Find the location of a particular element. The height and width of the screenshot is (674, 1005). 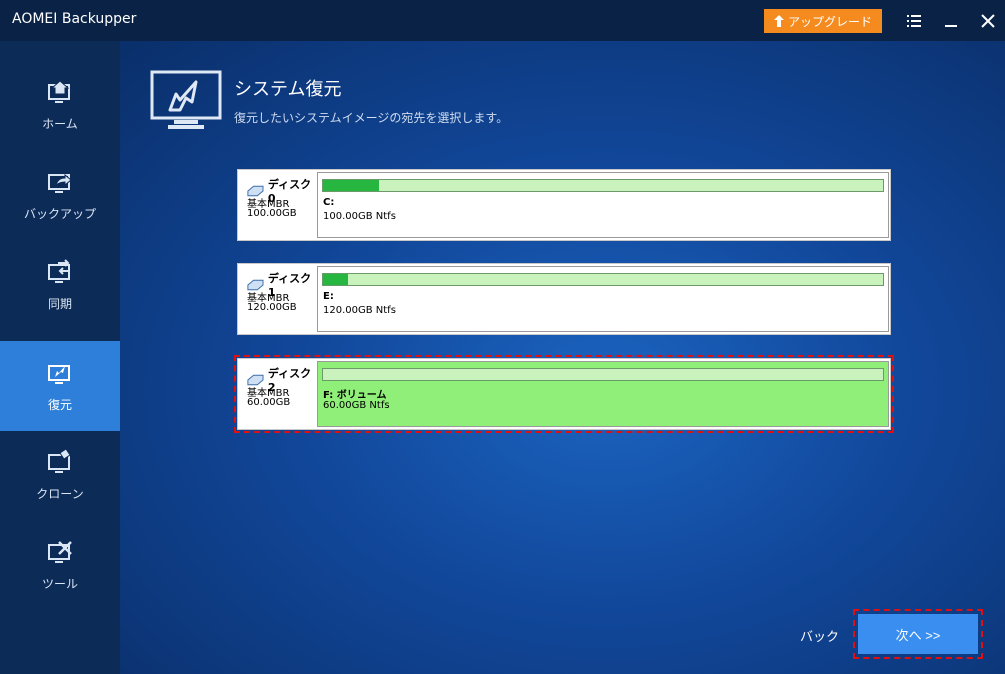

clone-icon is located at coordinates (59, 460).